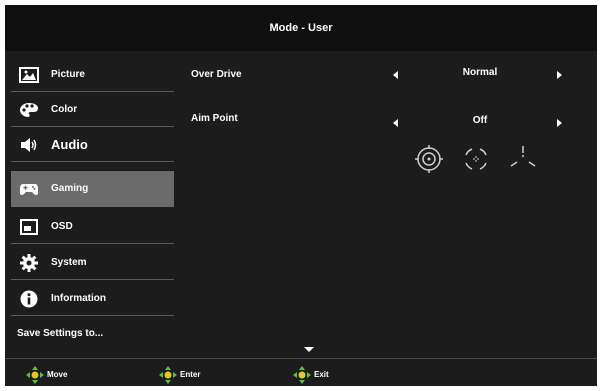  I want to click on gamepad-icon, so click(29, 190).